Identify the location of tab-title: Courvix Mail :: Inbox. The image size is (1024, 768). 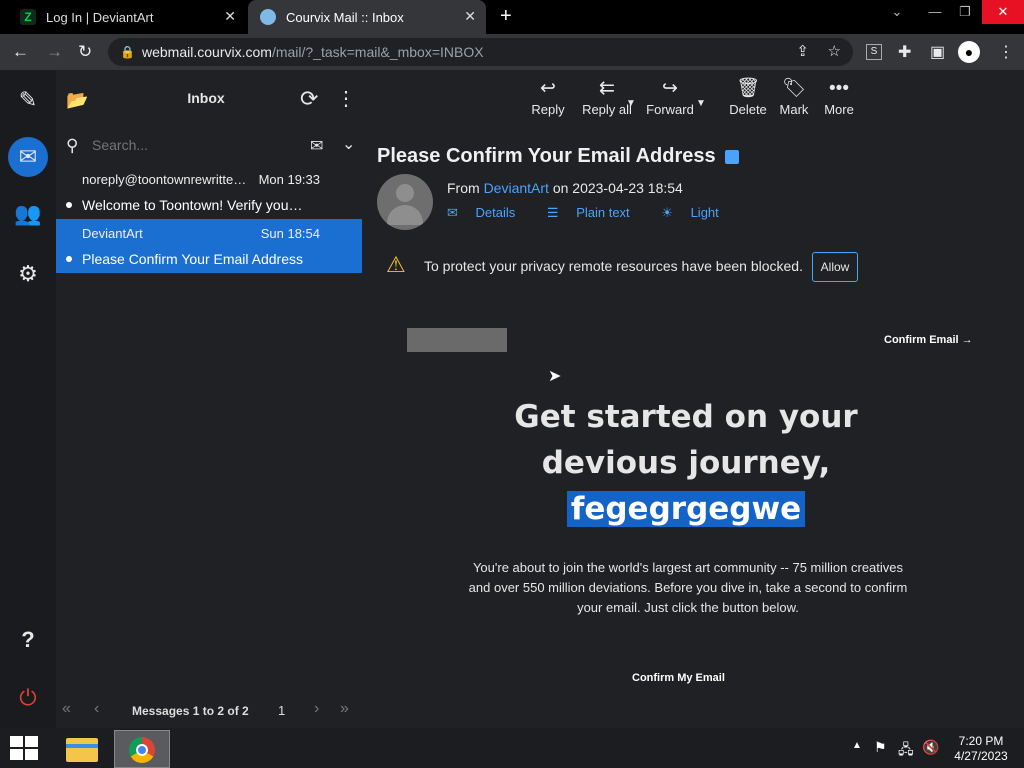
(345, 17).